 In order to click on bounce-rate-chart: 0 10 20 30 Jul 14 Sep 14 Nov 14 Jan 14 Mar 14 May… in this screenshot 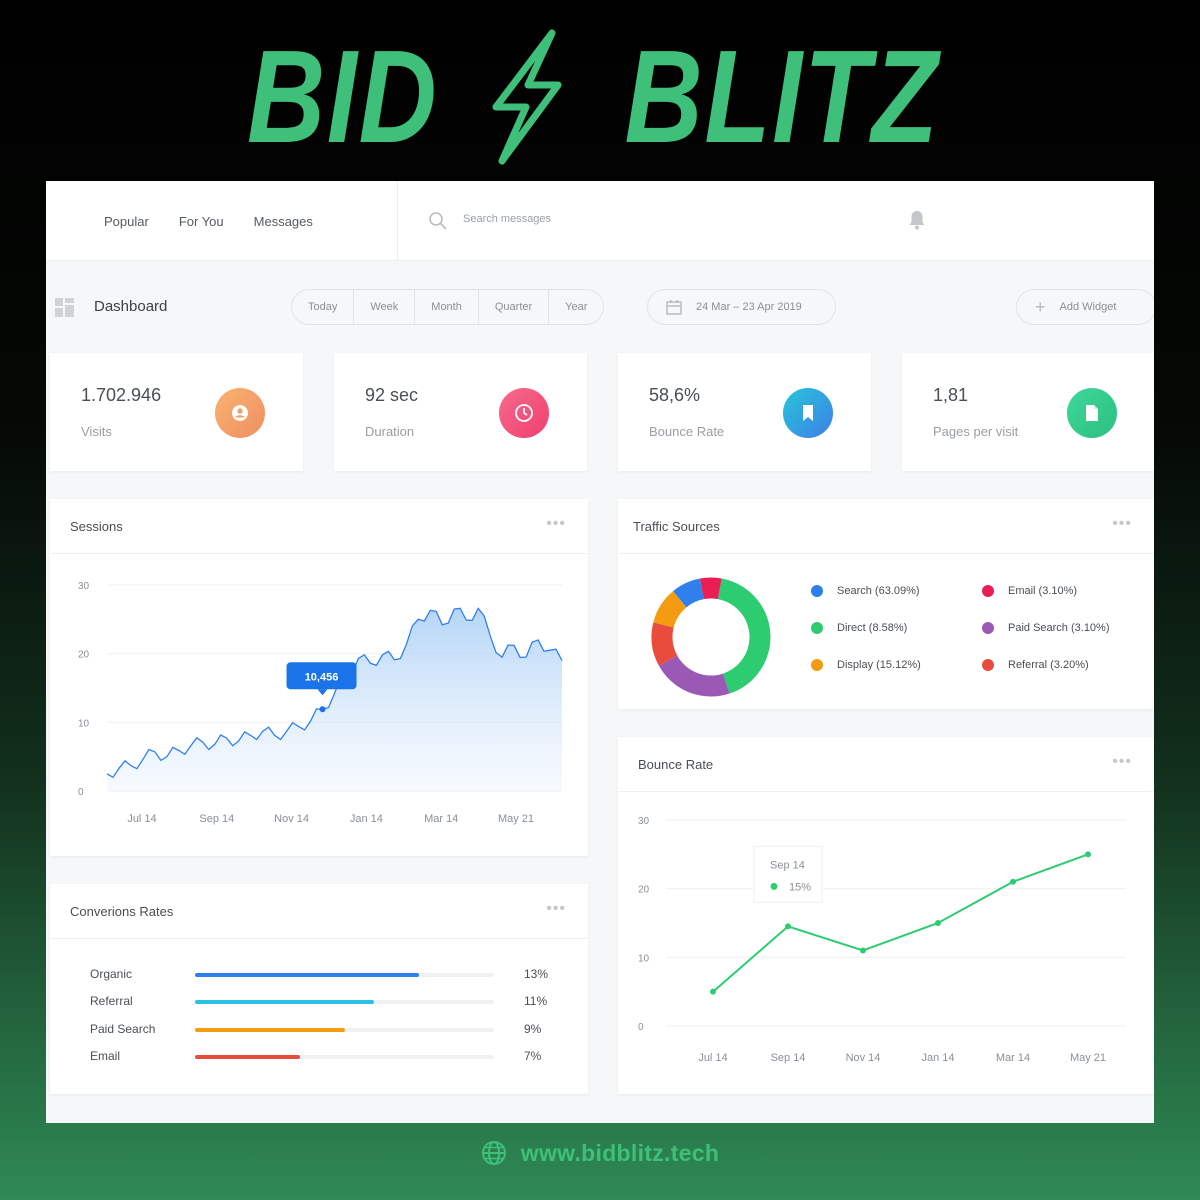, I will do `click(882, 940)`.